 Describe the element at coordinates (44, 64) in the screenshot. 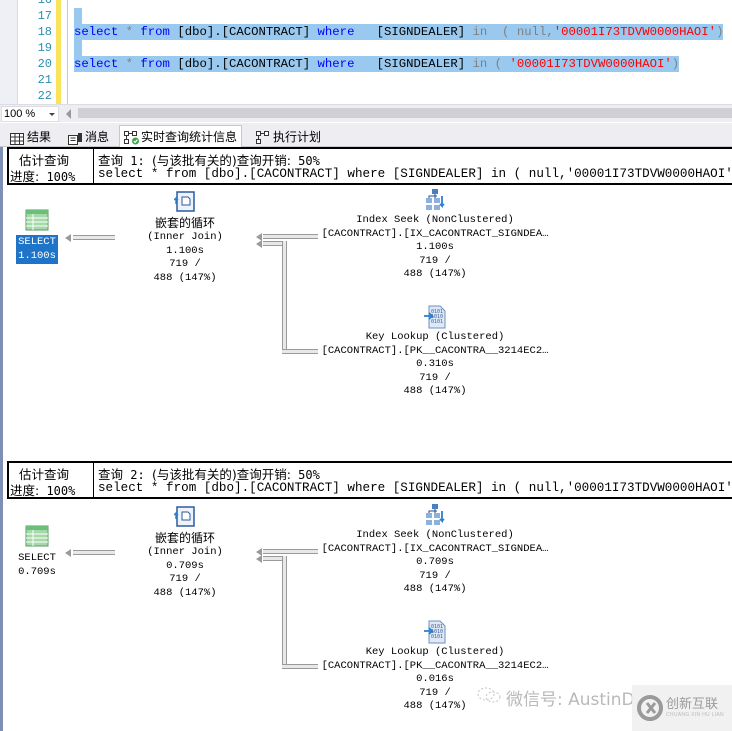

I see `line-number: 20` at that location.